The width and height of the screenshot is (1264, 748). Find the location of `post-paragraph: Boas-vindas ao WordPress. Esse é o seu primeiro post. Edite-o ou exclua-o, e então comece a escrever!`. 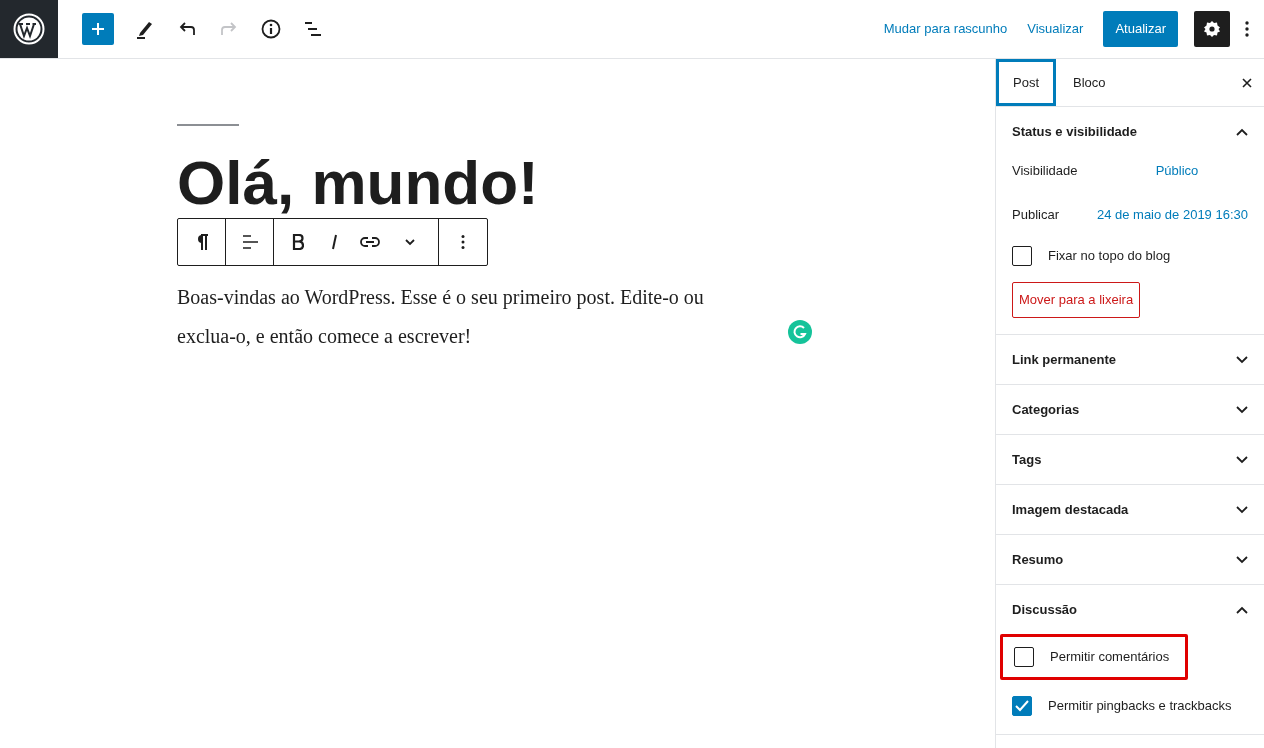

post-paragraph: Boas-vindas ao WordPress. Esse é o seu primeiro post. Edite-o ou exclua-o, e então comece a escrever! is located at coordinates (469, 317).